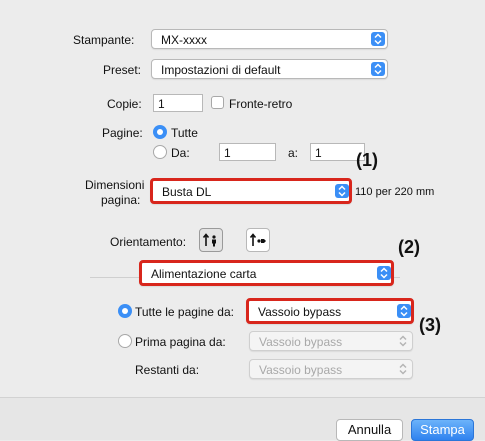 The height and width of the screenshot is (441, 485). What do you see at coordinates (247, 152) in the screenshot?
I see `pages-from-input: 1` at bounding box center [247, 152].